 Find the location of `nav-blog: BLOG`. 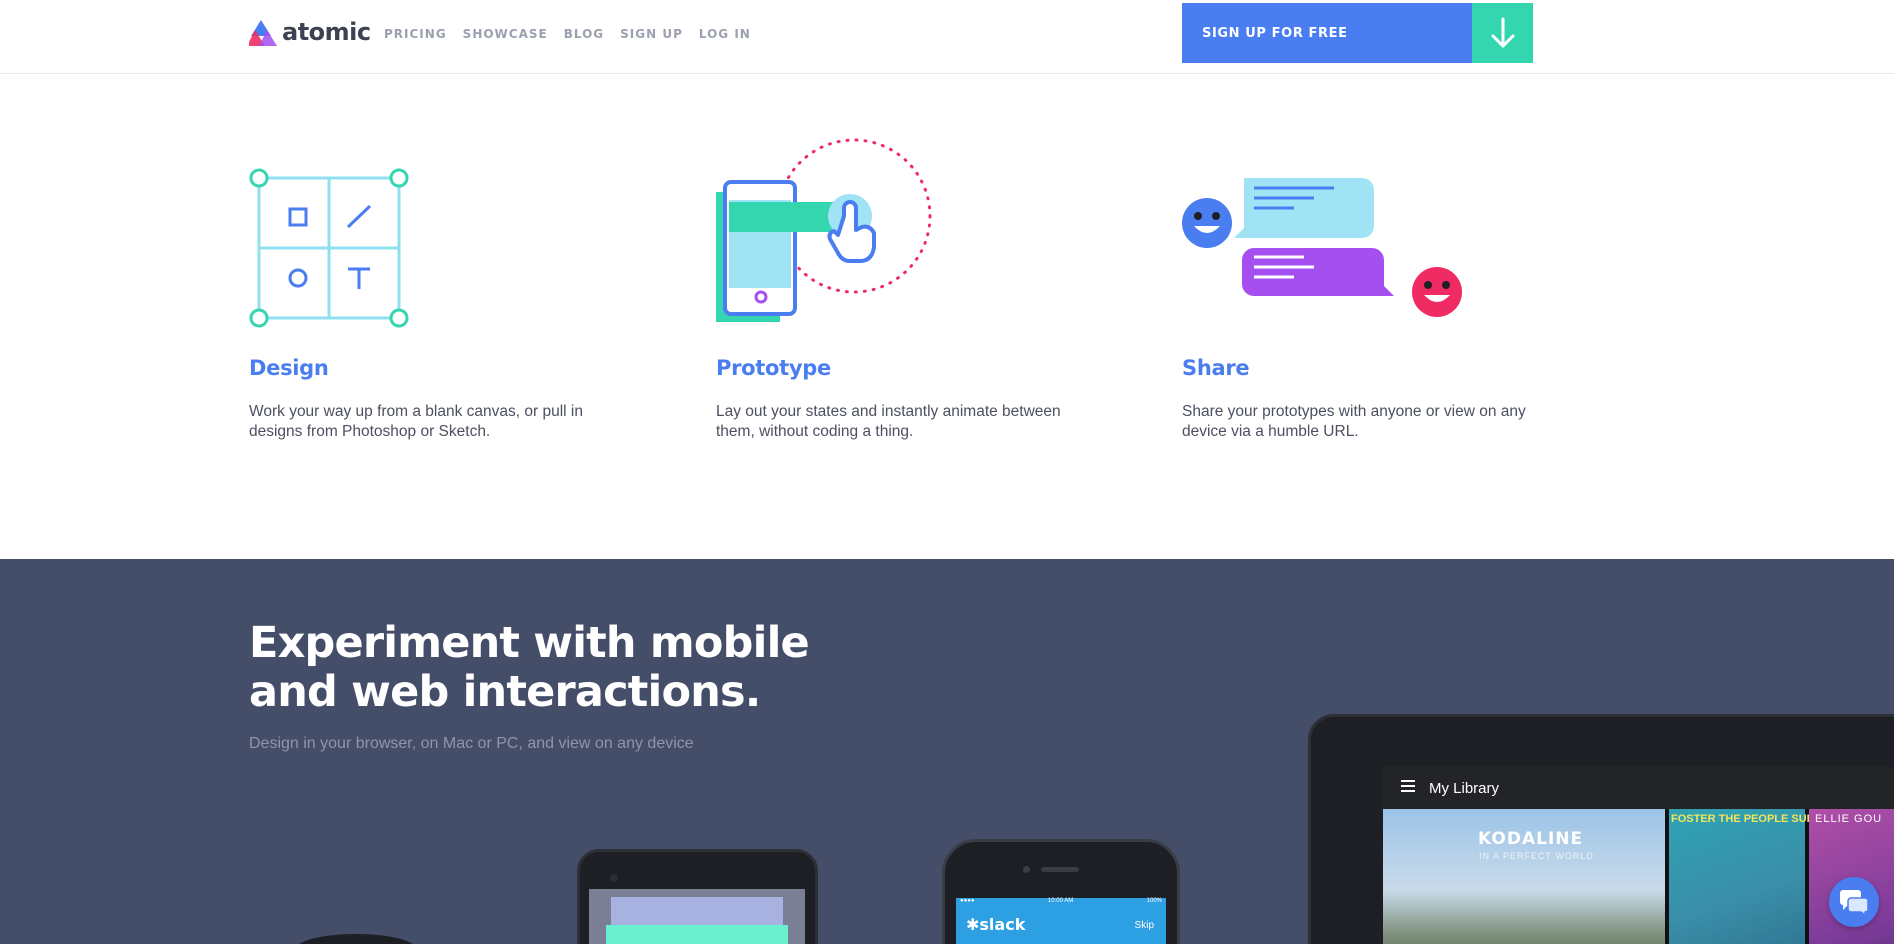

nav-blog: BLOG is located at coordinates (584, 34).